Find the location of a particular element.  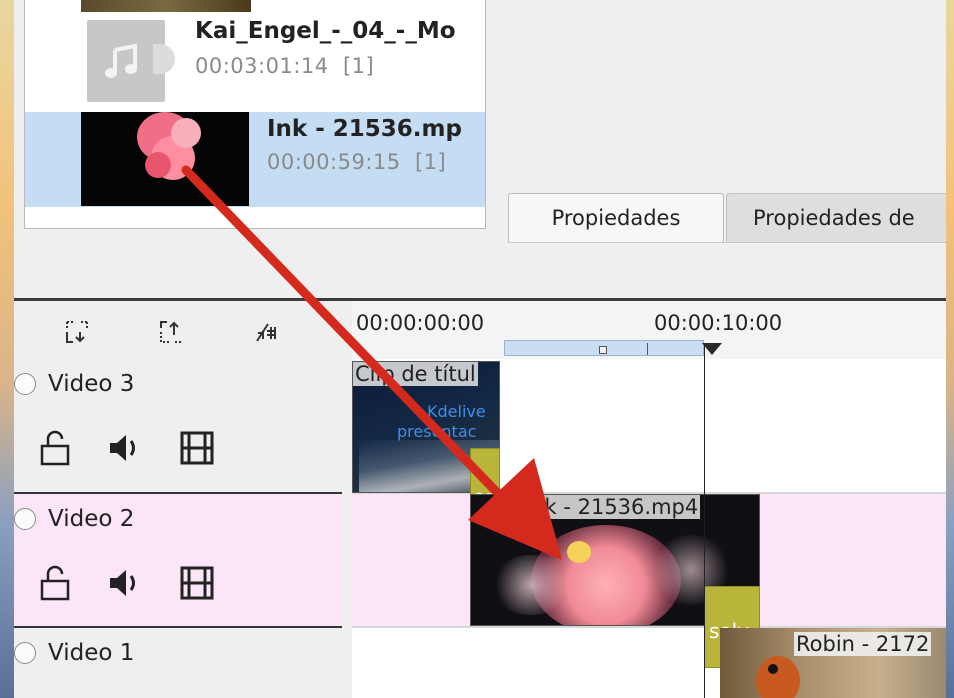

track-name: Video 3 is located at coordinates (91, 384).